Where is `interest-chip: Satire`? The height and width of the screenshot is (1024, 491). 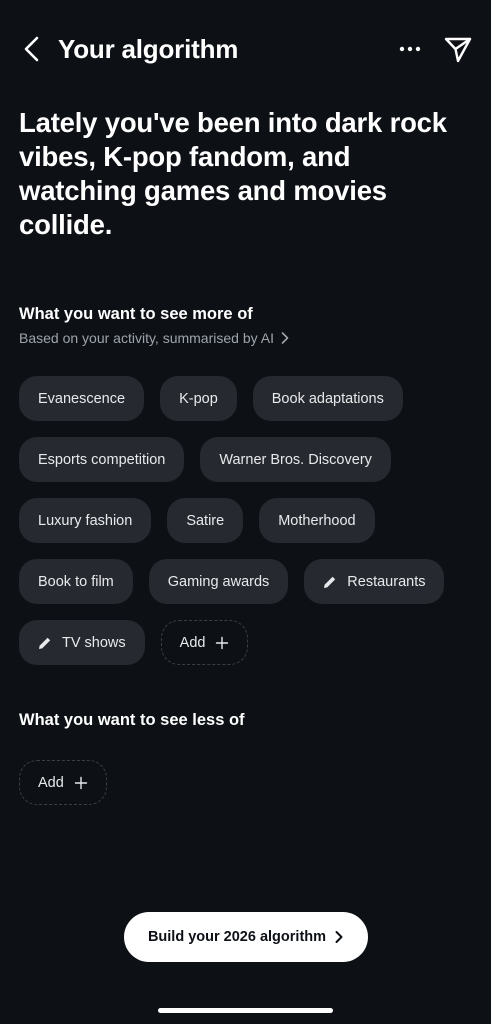 interest-chip: Satire is located at coordinates (205, 520).